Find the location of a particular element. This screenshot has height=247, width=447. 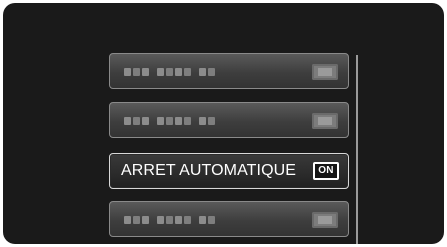

menu-item-value: ON is located at coordinates (326, 171).